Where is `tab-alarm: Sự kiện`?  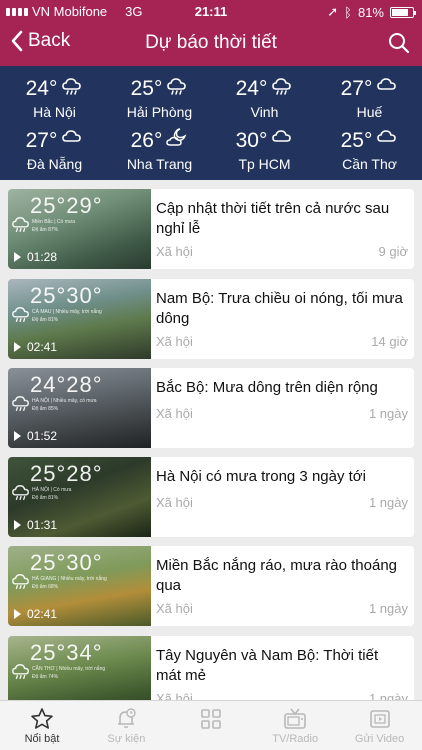
tab-alarm: Sự kiện is located at coordinates (126, 725).